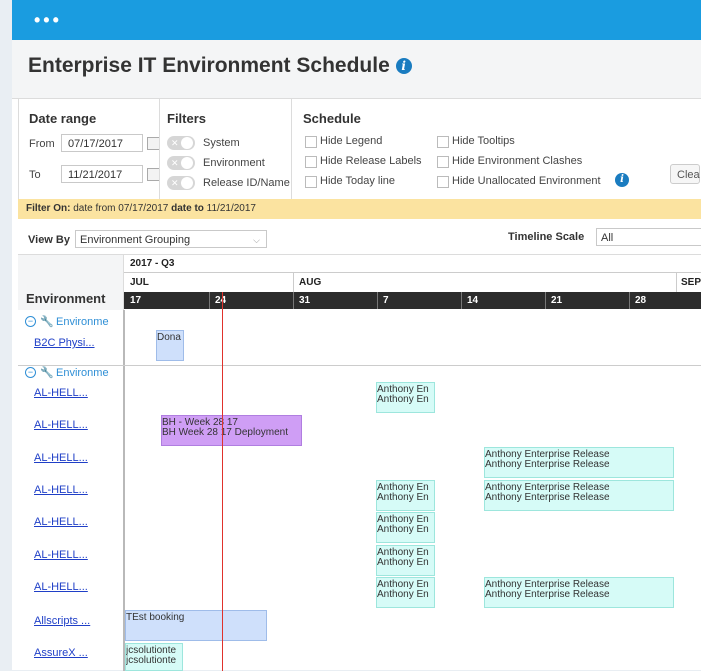  Describe the element at coordinates (143, 208) in the screenshot. I see `filter-on-from: 07/17/2017` at that location.